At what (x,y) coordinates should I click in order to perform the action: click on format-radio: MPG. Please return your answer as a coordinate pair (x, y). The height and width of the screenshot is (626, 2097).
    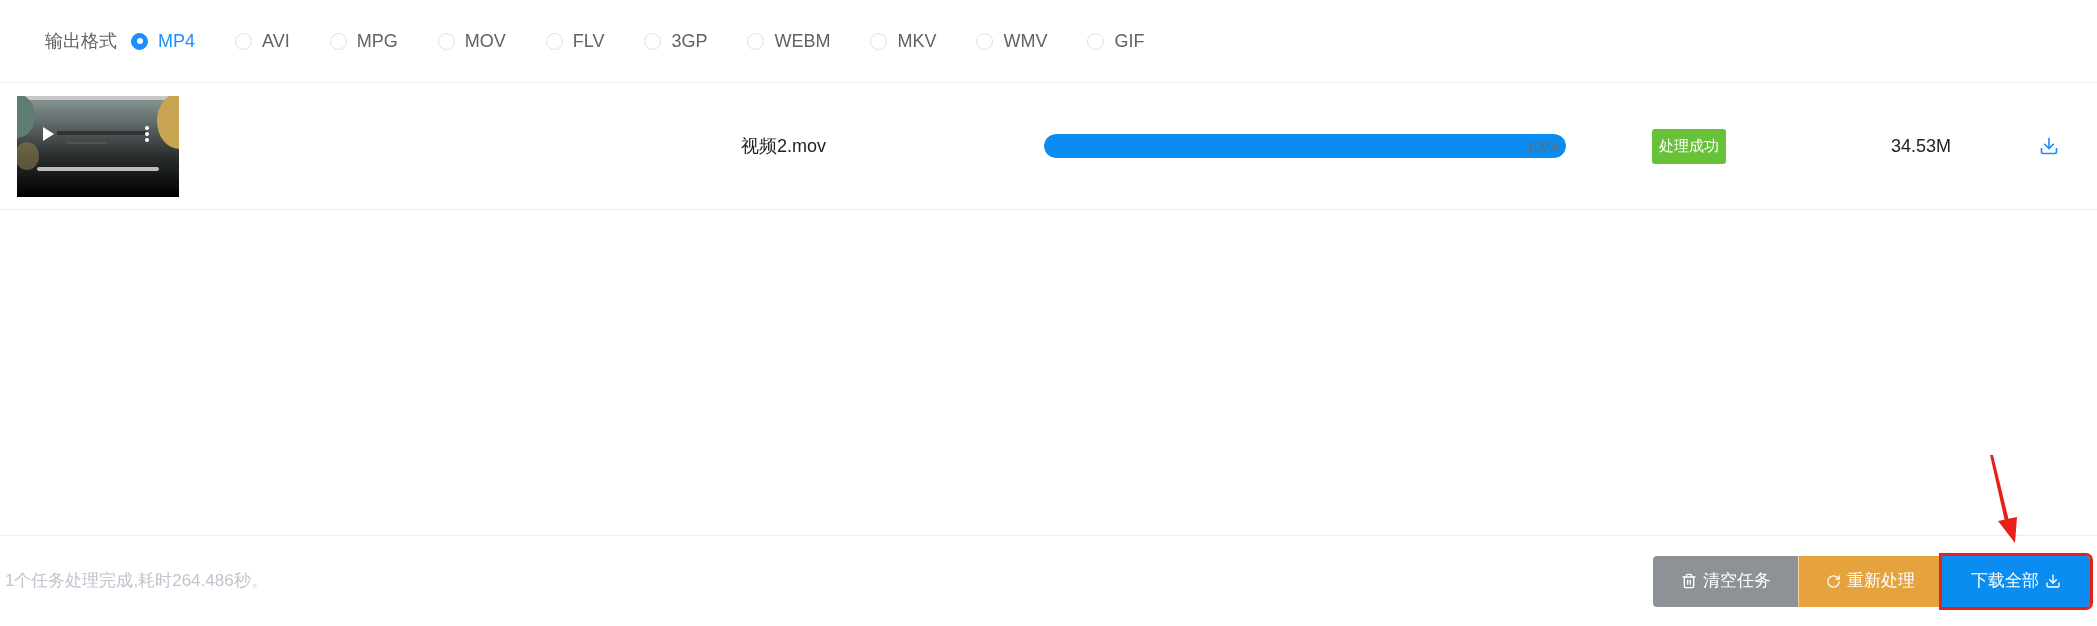
    Looking at the image, I should click on (363, 41).